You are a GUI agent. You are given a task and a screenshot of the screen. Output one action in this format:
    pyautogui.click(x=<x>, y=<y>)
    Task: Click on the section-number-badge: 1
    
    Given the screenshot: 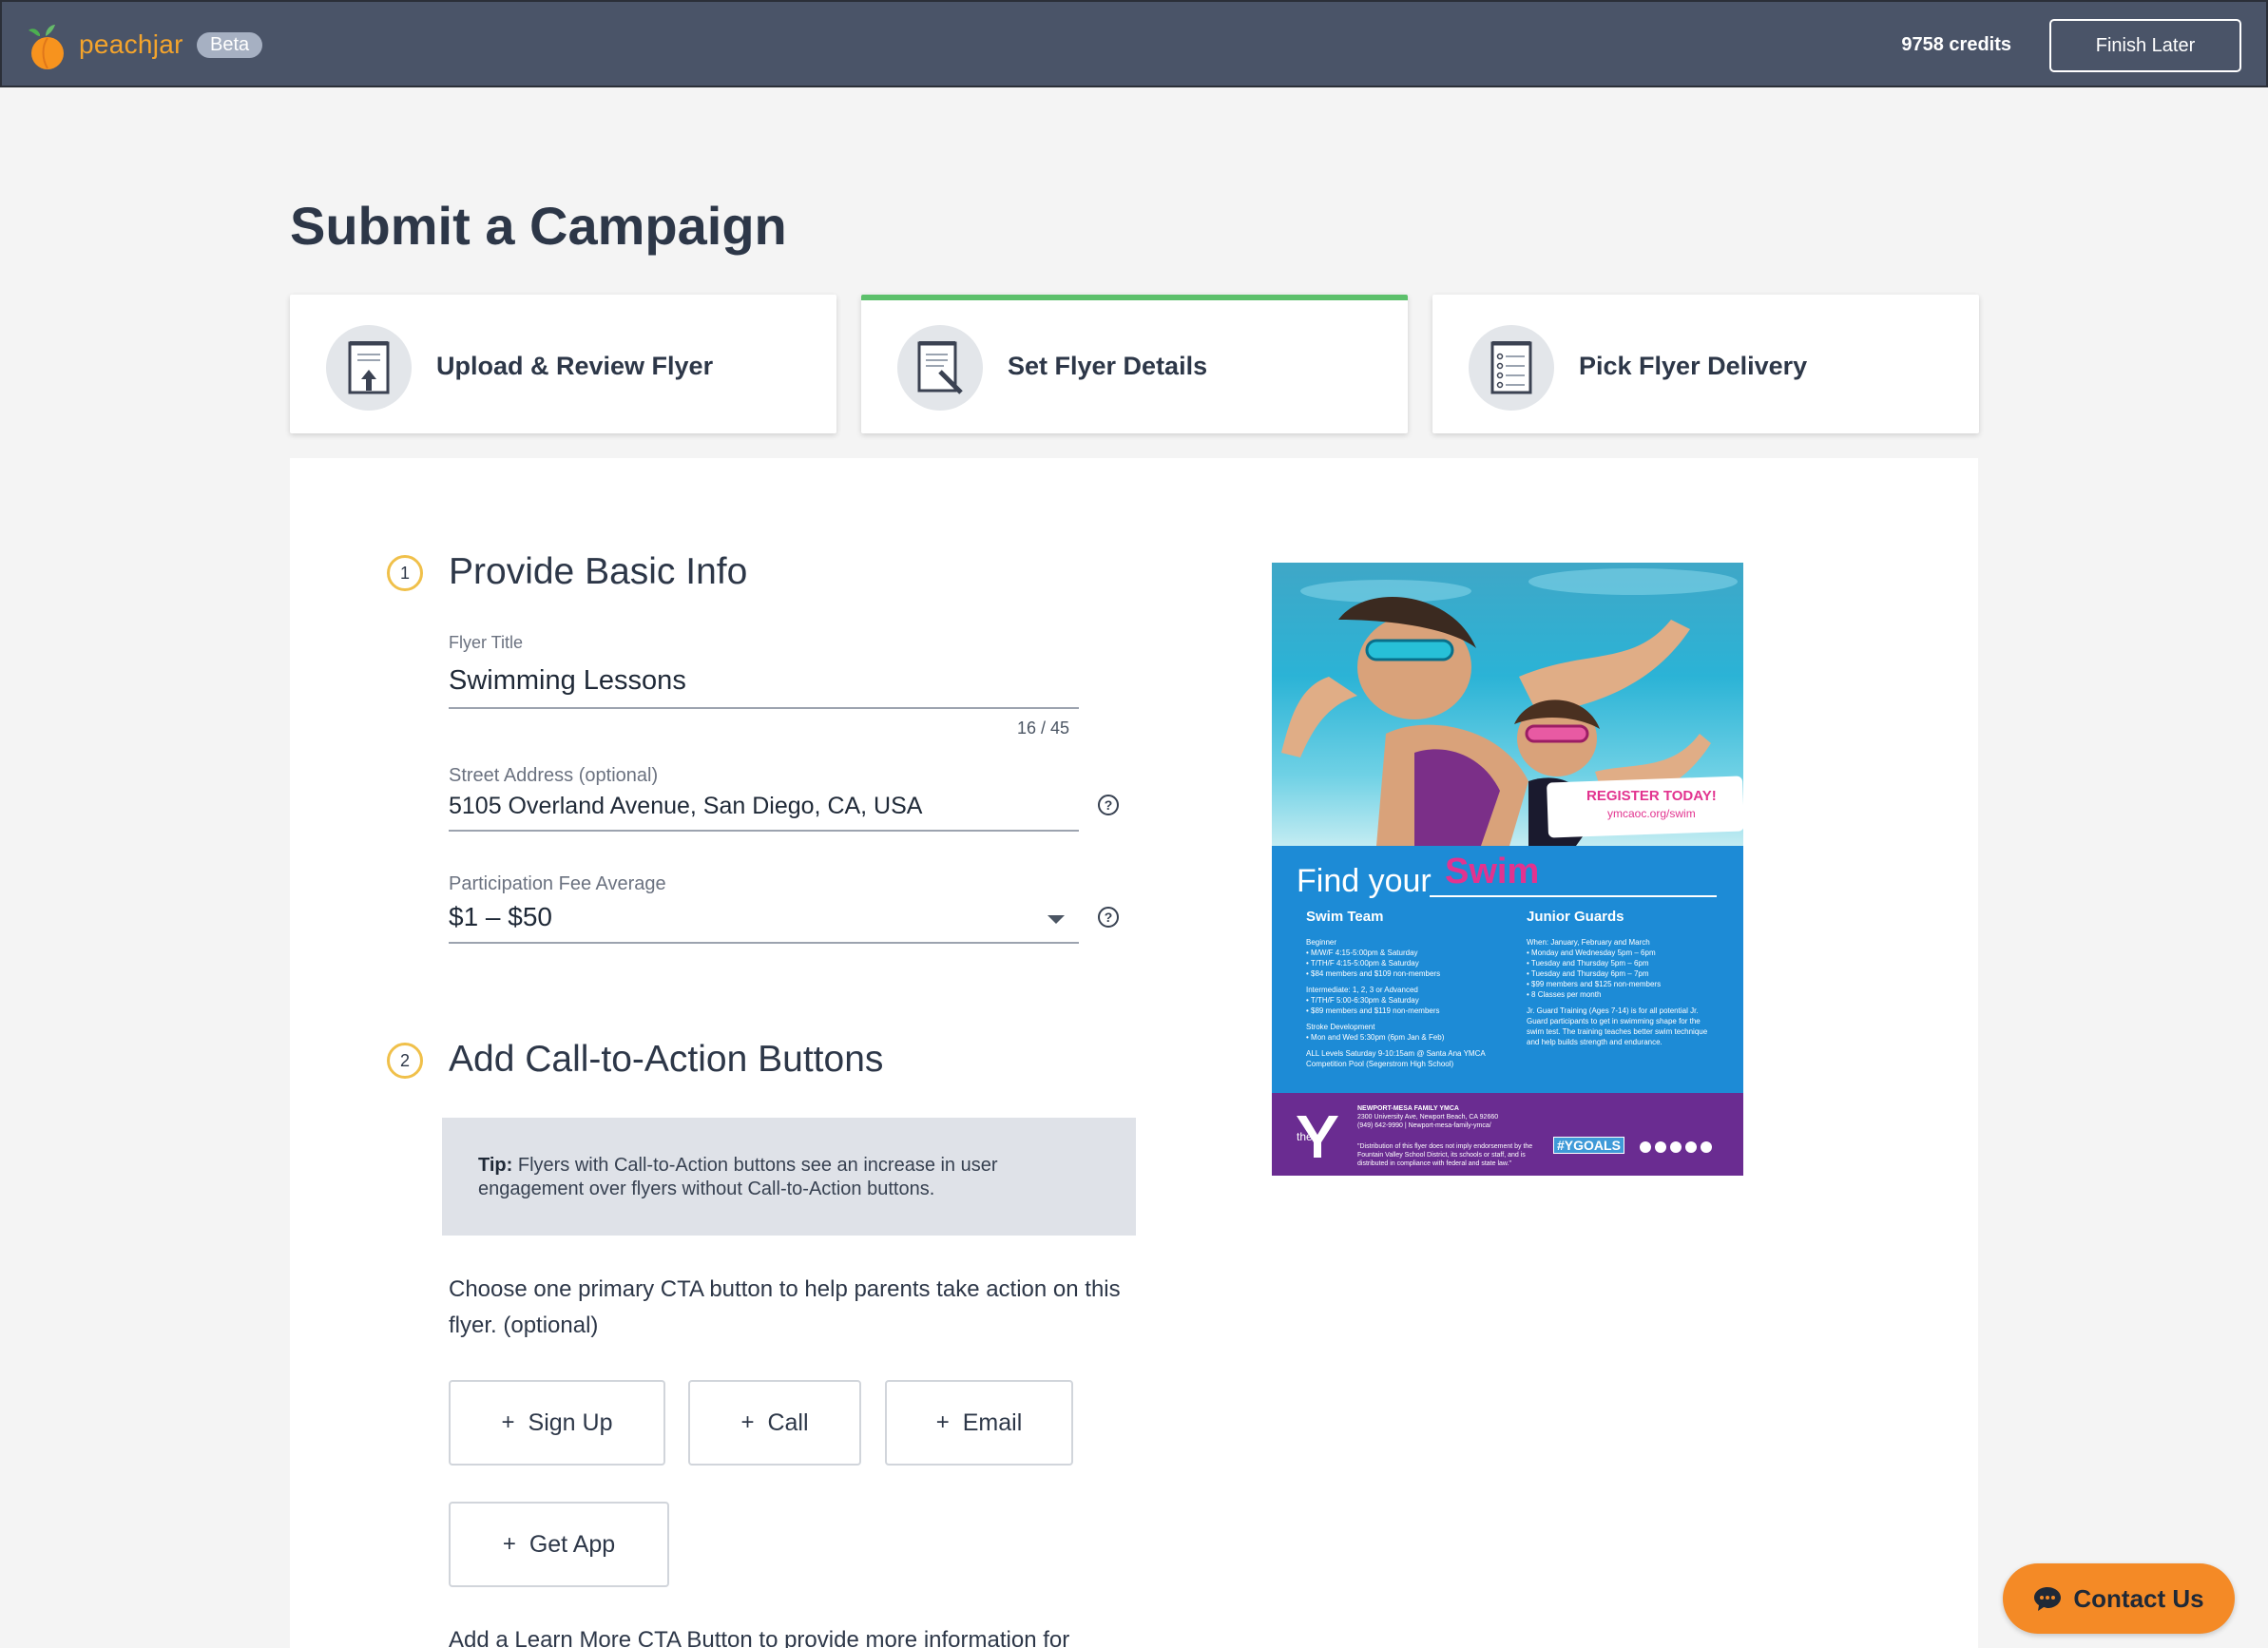 What is the action you would take?
    pyautogui.click(x=405, y=573)
    